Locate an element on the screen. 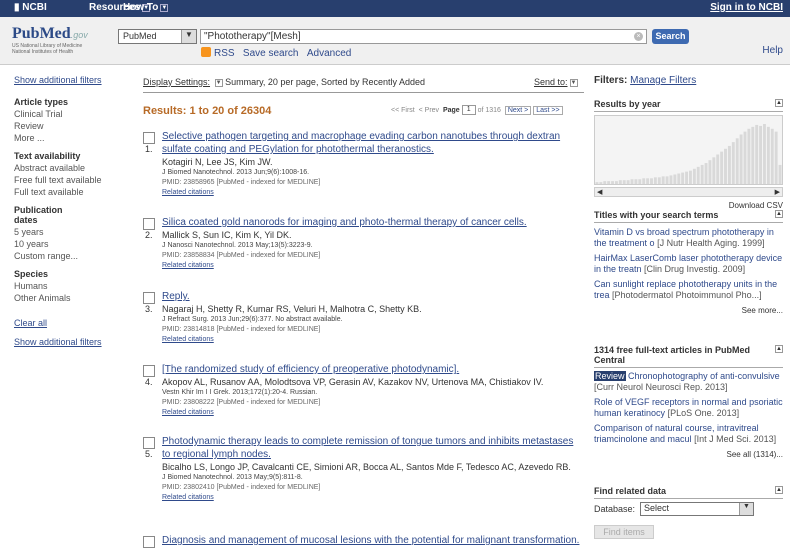 The height and width of the screenshot is (554, 790). filter-item: 10 years is located at coordinates (69, 244).